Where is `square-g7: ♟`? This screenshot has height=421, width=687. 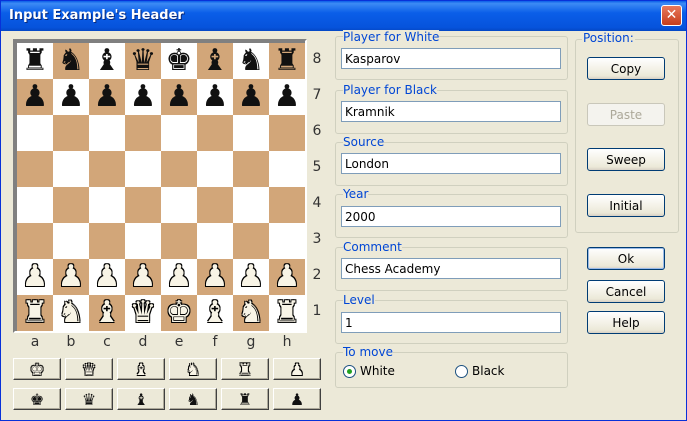
square-g7: ♟ is located at coordinates (251, 97).